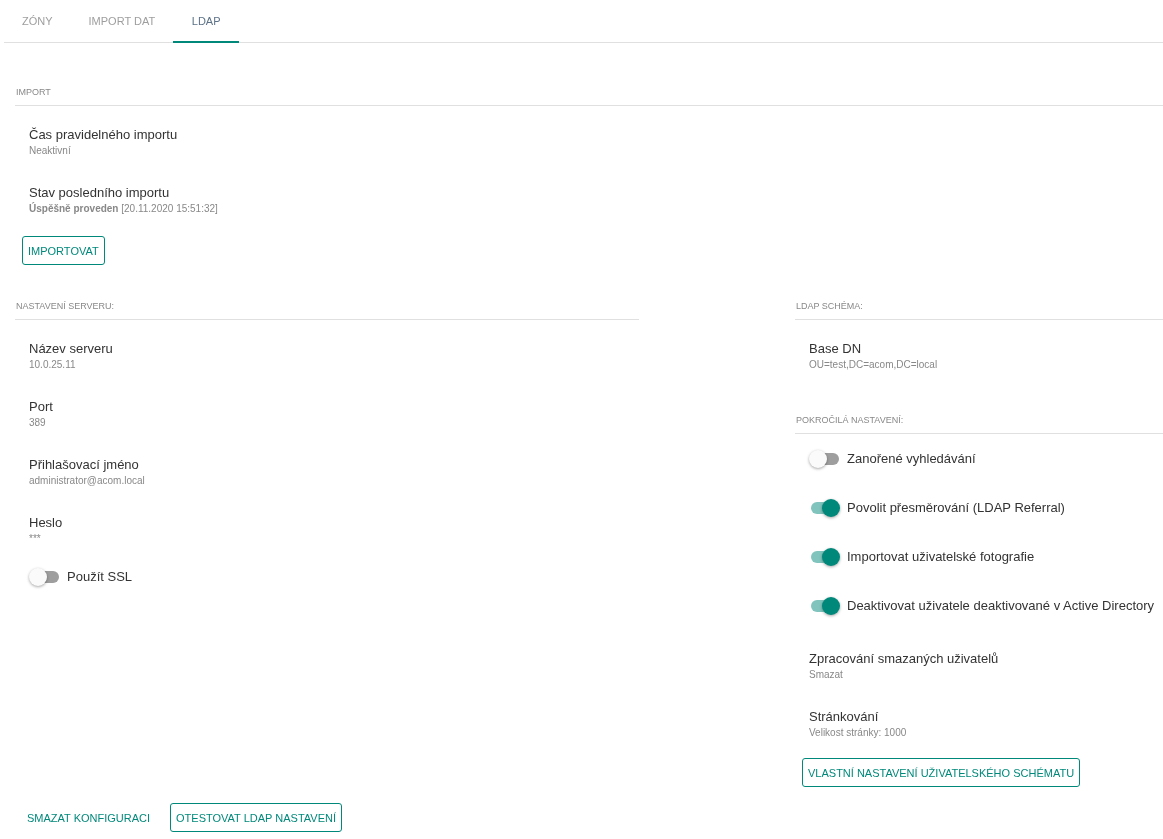 This screenshot has height=839, width=1163. What do you see at coordinates (46, 522) in the screenshot?
I see `setting-title: Heslo` at bounding box center [46, 522].